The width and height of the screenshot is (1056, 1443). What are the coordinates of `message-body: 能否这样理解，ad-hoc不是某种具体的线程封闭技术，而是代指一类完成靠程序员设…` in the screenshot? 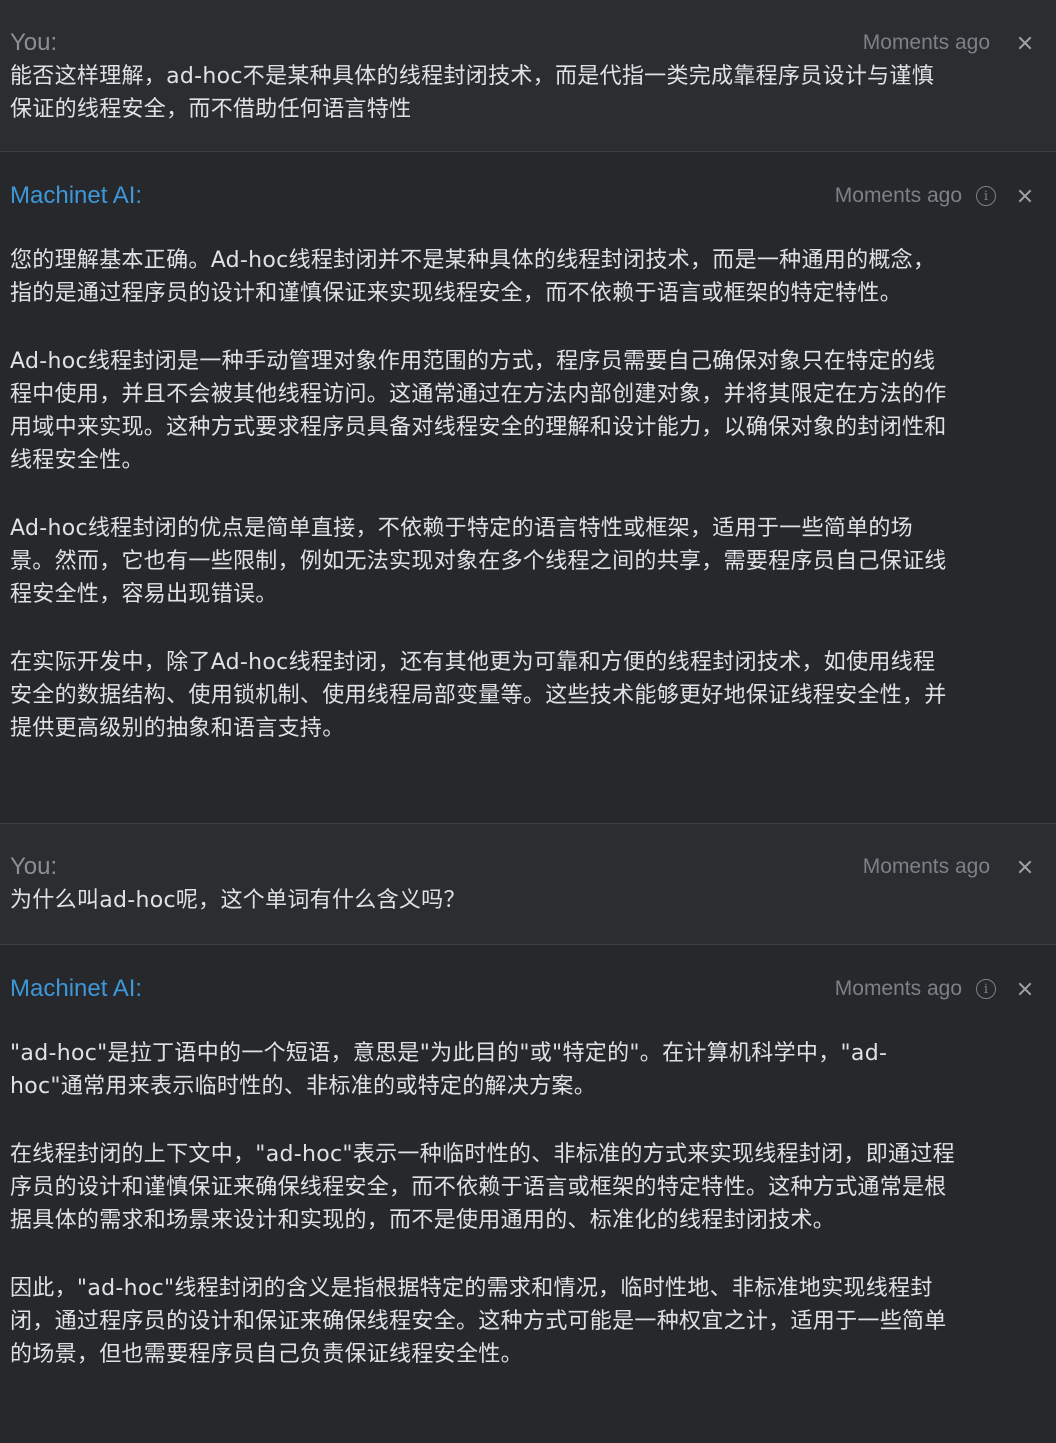 It's located at (483, 93).